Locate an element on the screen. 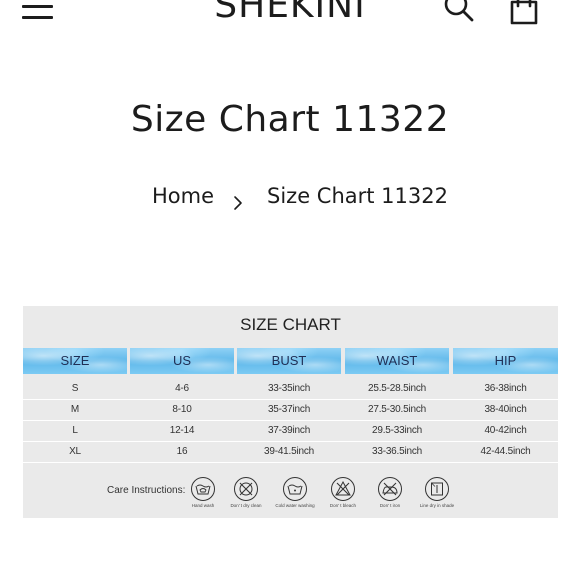 The image size is (580, 580). shopping-bag-icon is located at coordinates (524, 13).